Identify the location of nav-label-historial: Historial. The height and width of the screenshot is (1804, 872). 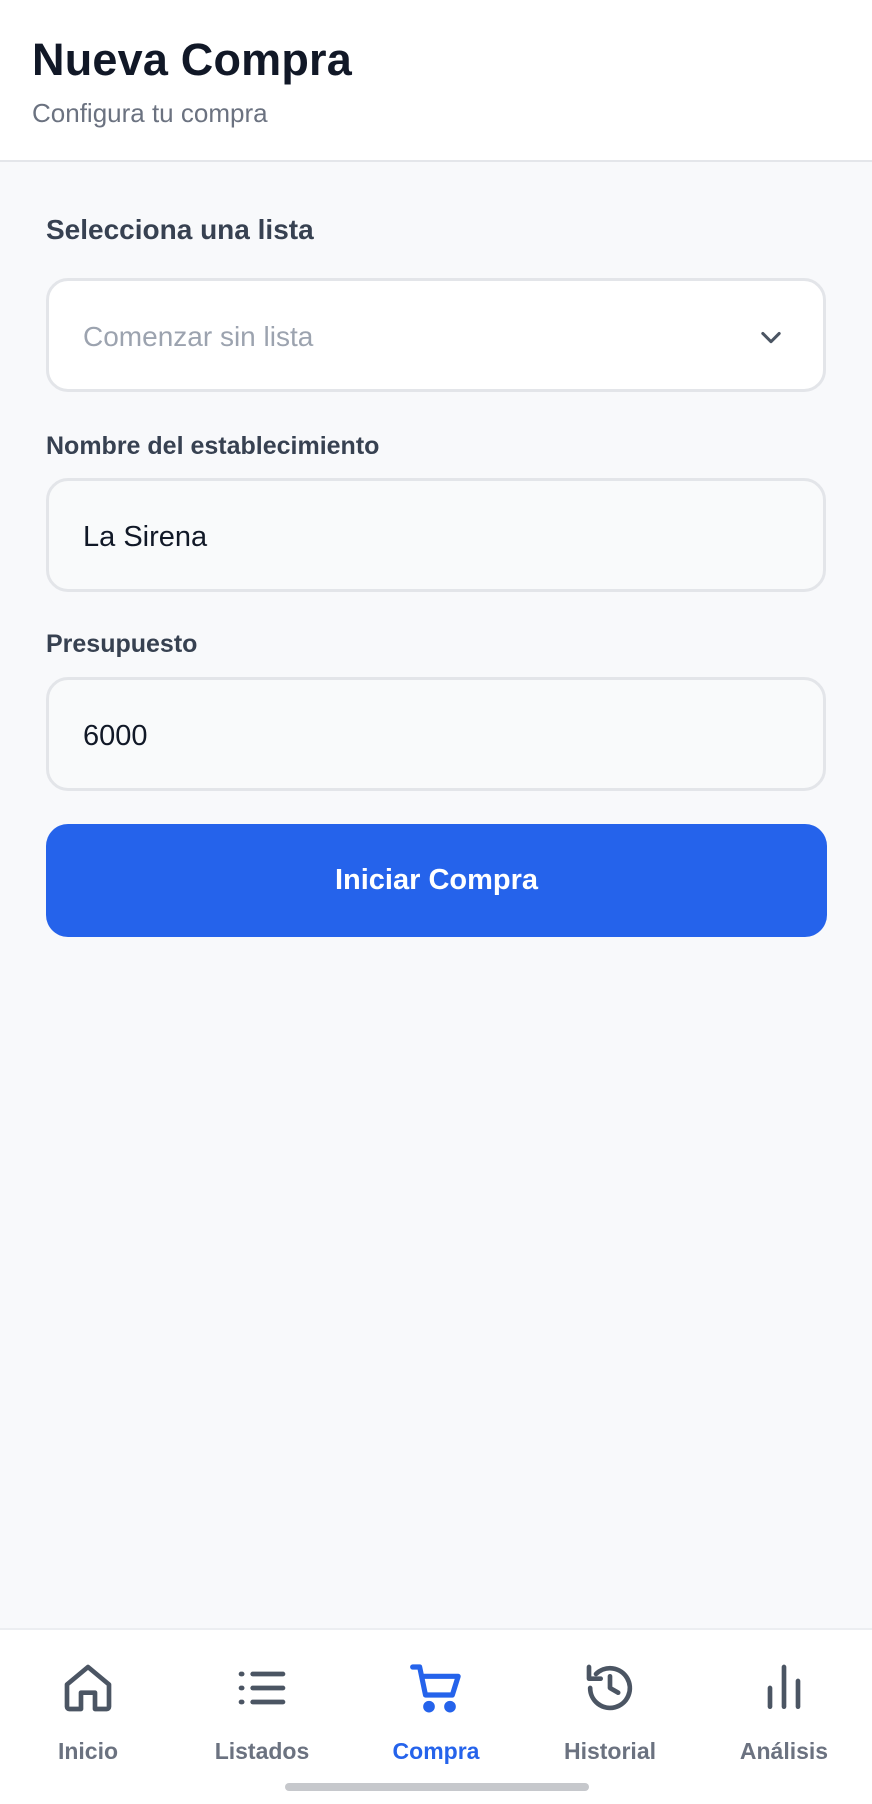
(610, 1751).